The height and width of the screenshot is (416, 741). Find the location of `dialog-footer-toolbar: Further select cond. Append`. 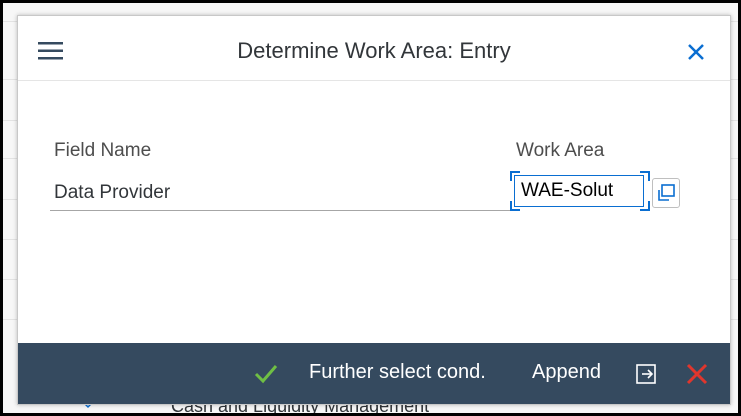

dialog-footer-toolbar: Further select cond. Append is located at coordinates (374, 373).